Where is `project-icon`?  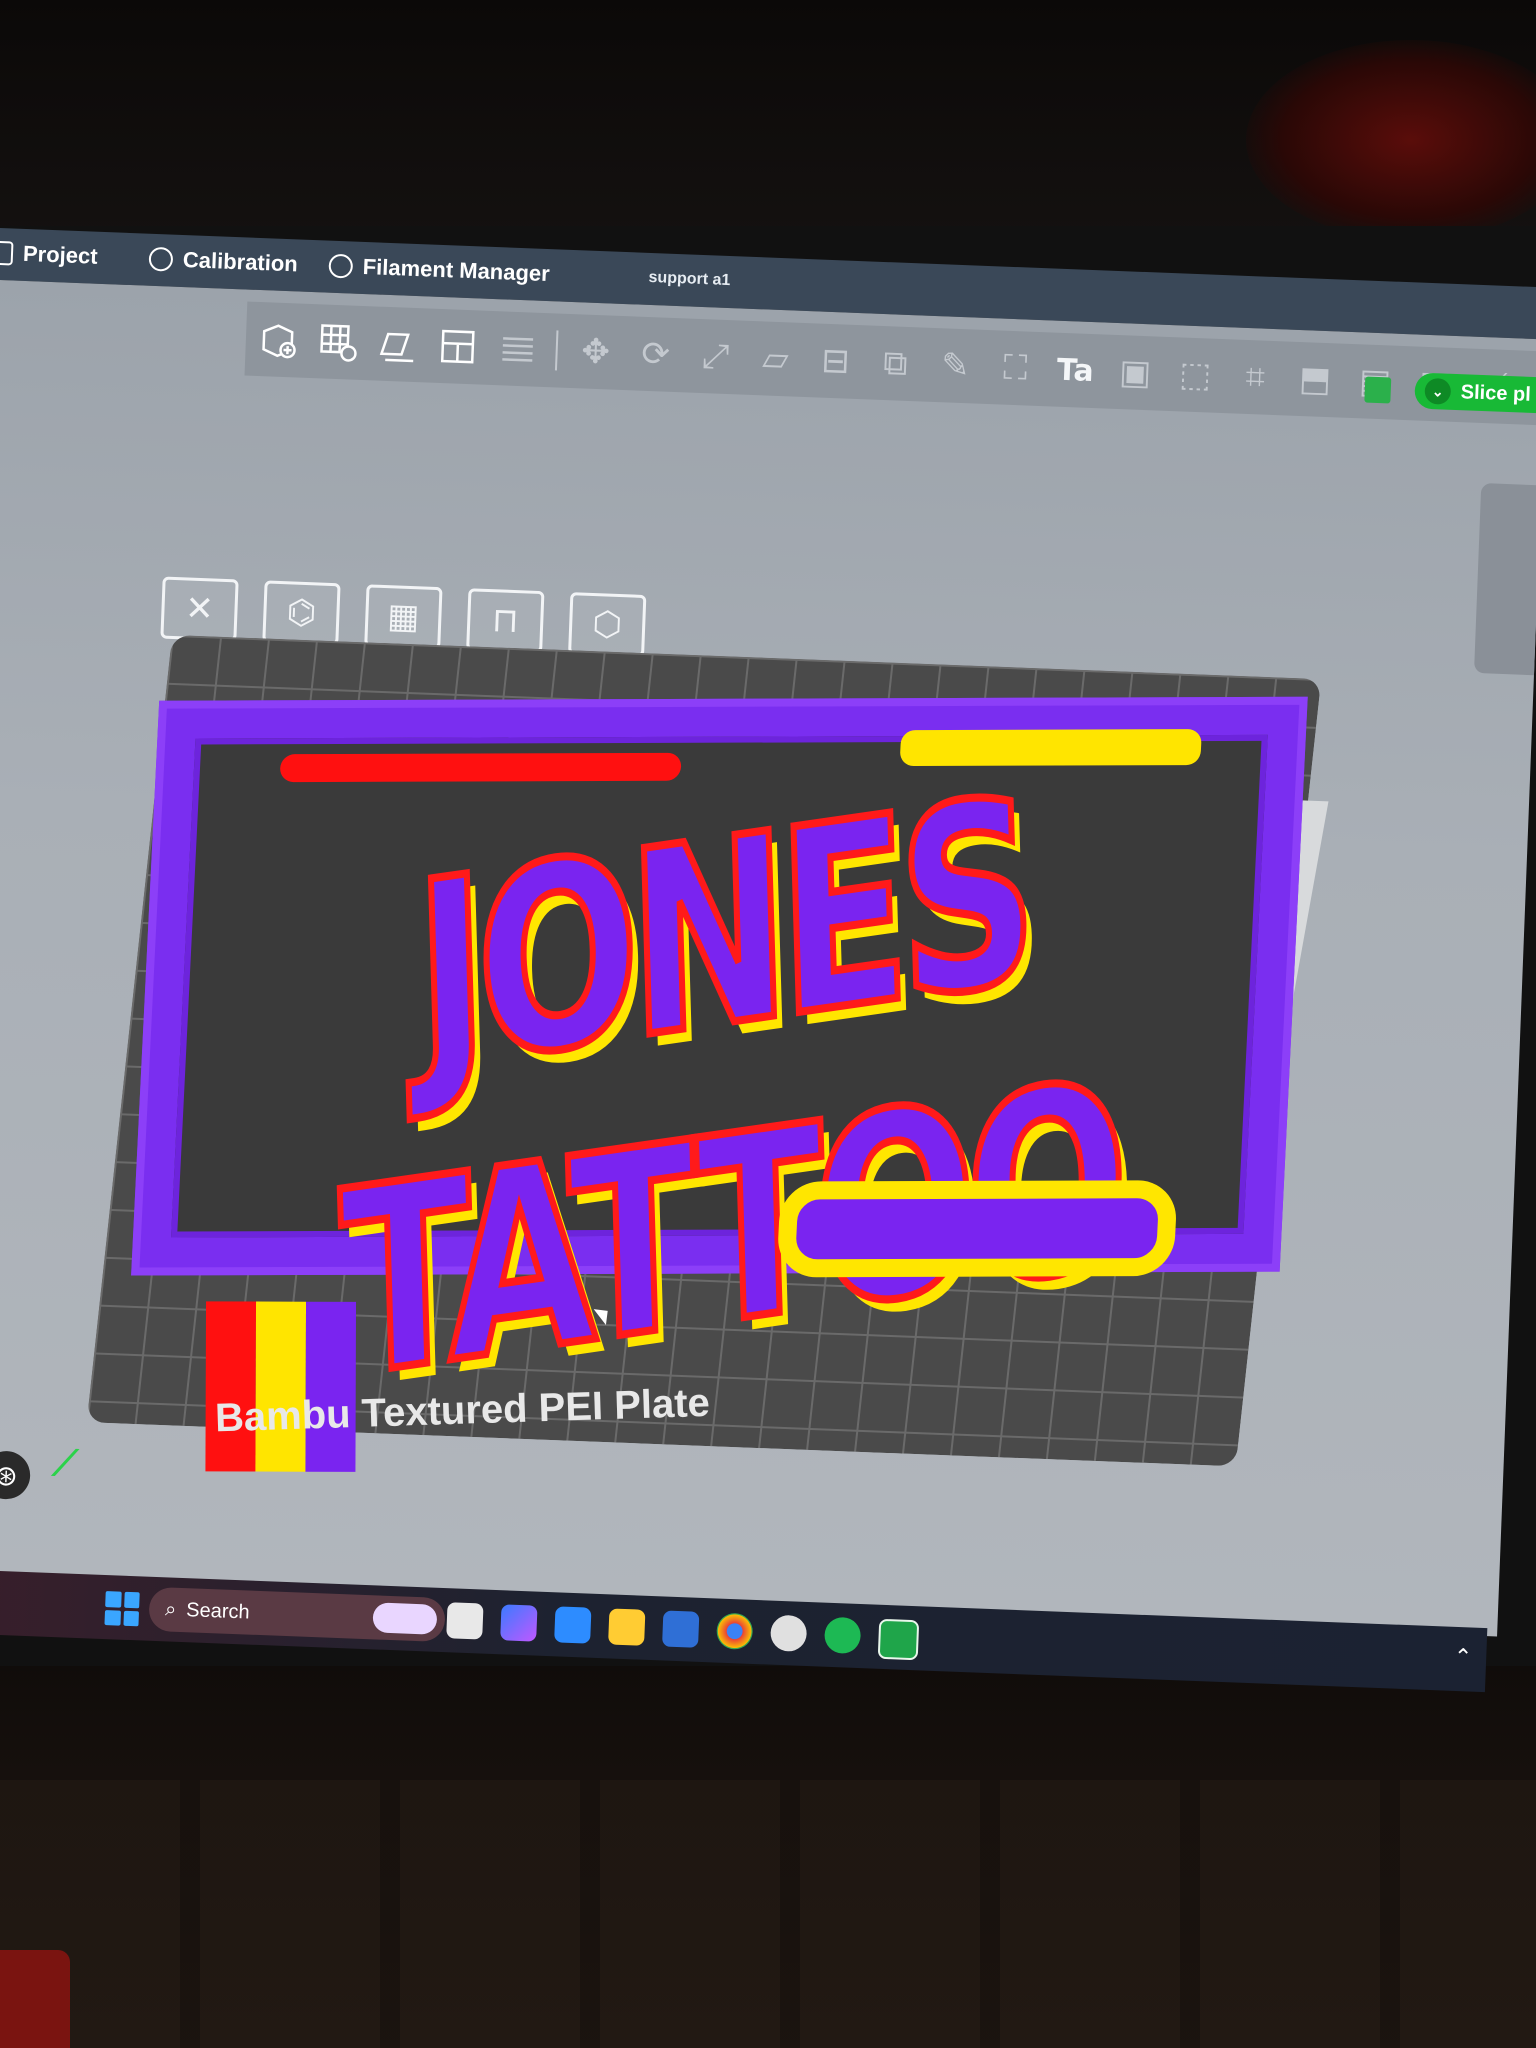 project-icon is located at coordinates (7, 253).